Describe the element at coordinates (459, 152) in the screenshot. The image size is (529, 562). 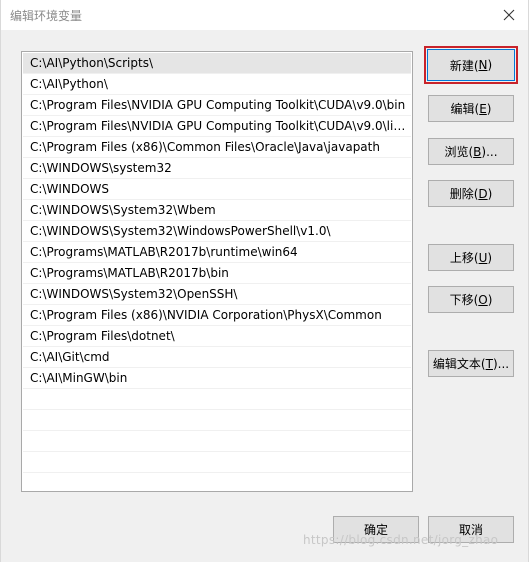
I see `browse-button-label: 浏览(` at that location.